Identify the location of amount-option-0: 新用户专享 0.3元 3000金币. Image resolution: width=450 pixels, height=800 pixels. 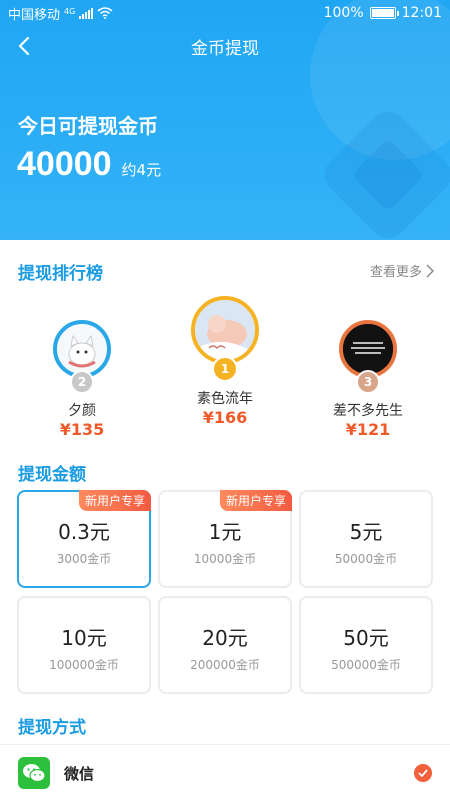
(84, 539).